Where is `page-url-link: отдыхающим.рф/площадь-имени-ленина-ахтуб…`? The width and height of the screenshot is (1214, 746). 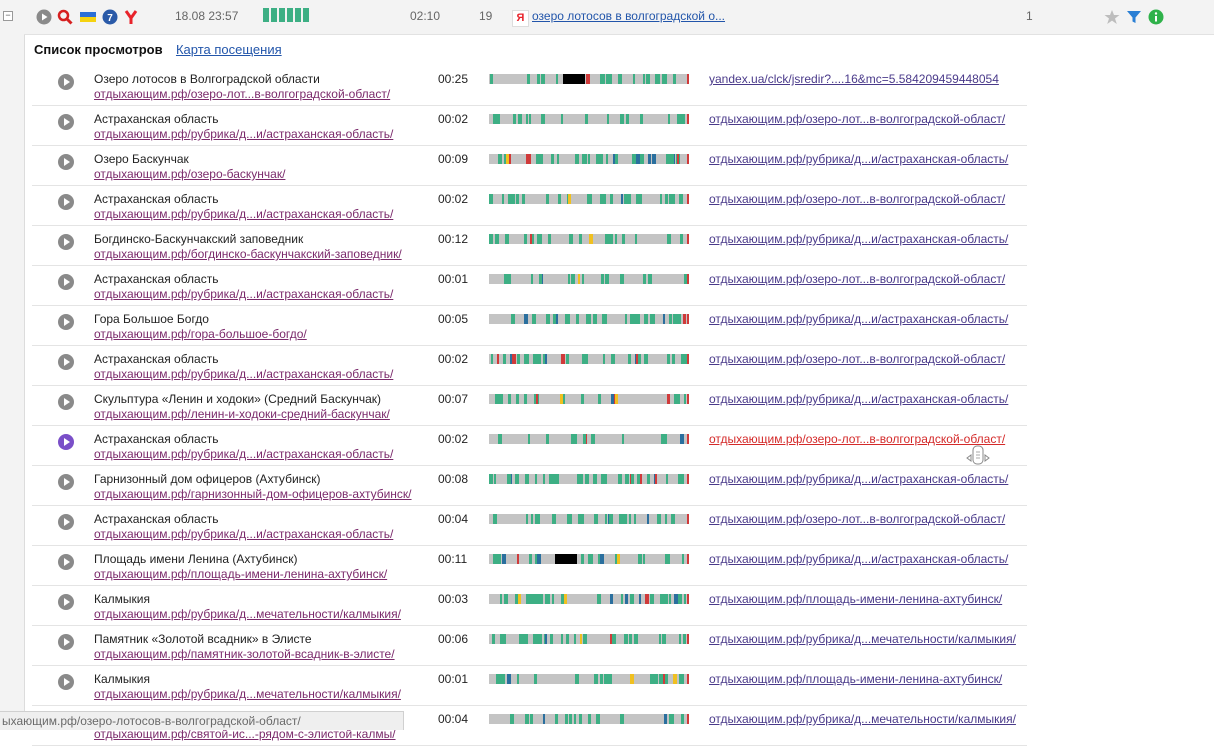
page-url-link: отдыхающим.рф/площадь-имени-ленина-ахтуб… is located at coordinates (240, 574).